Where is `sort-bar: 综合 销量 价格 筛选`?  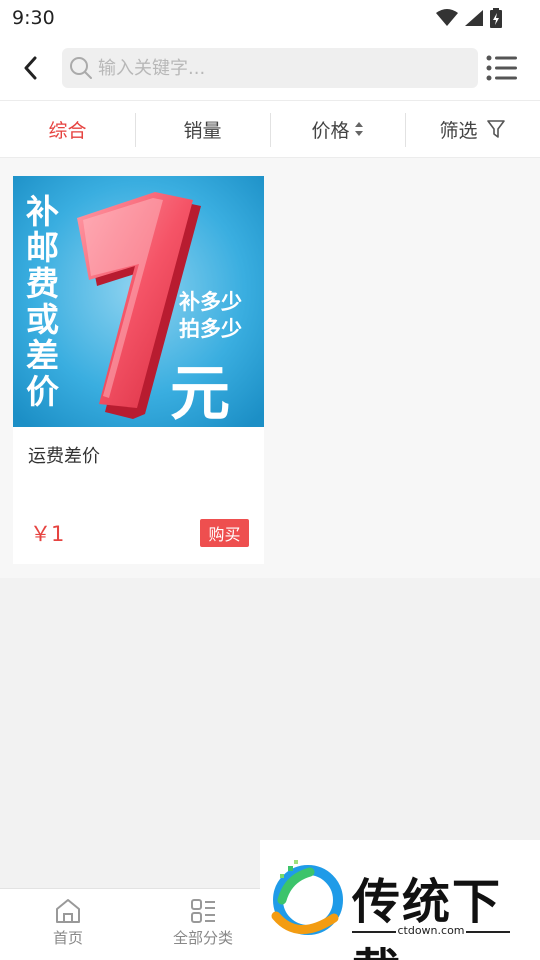
sort-bar: 综合 销量 价格 筛选 is located at coordinates (270, 129).